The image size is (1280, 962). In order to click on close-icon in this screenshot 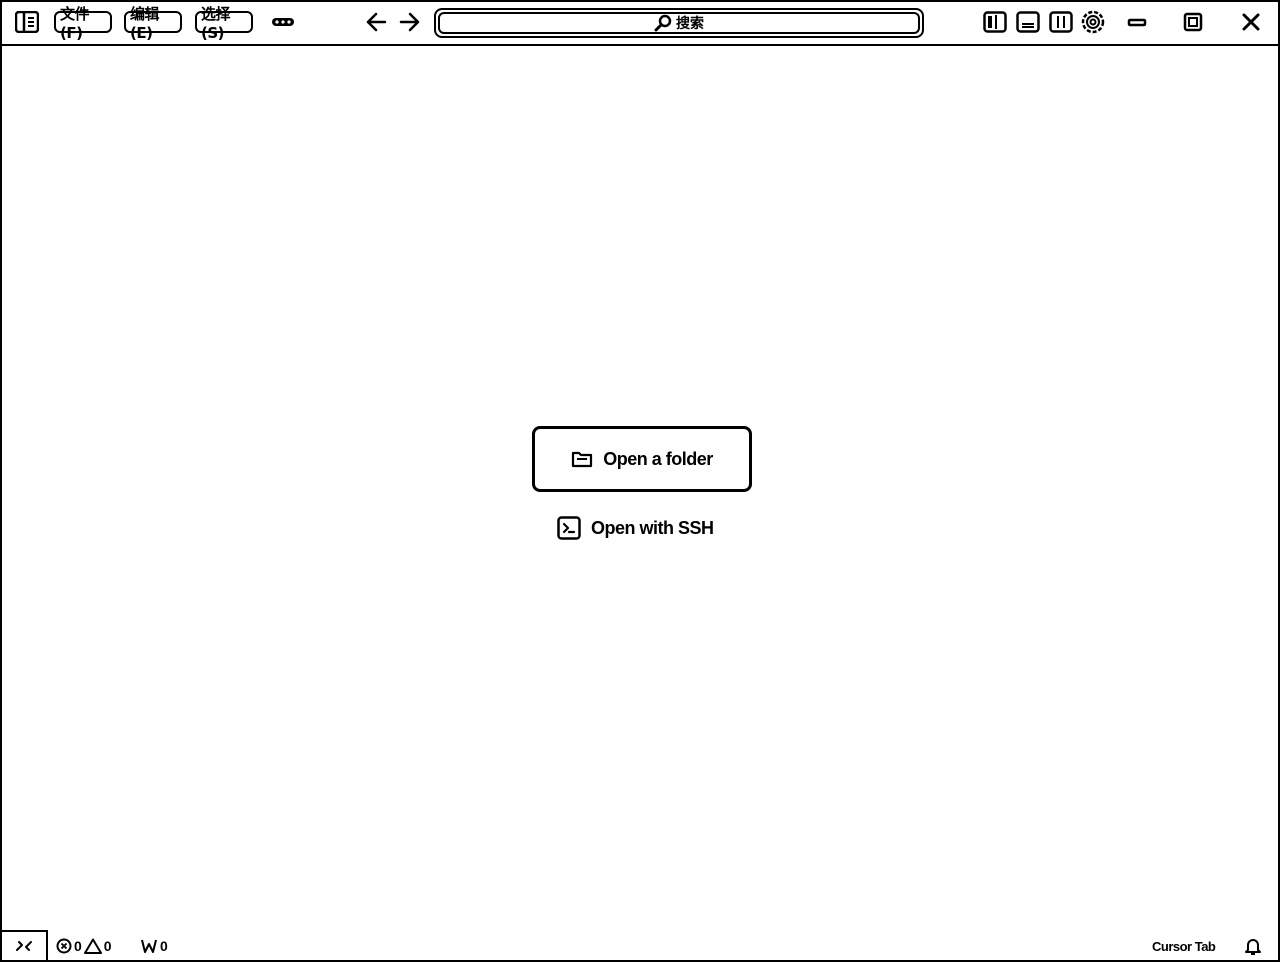, I will do `click(1251, 22)`.